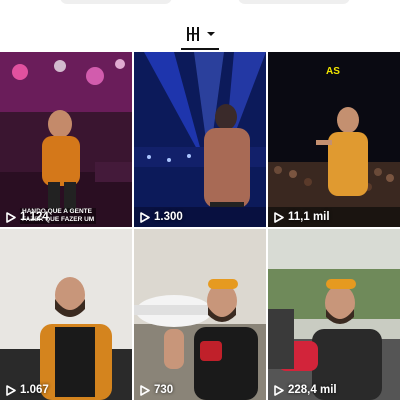 This screenshot has height=400, width=400. I want to click on view-count: 11,1 mil, so click(309, 217).